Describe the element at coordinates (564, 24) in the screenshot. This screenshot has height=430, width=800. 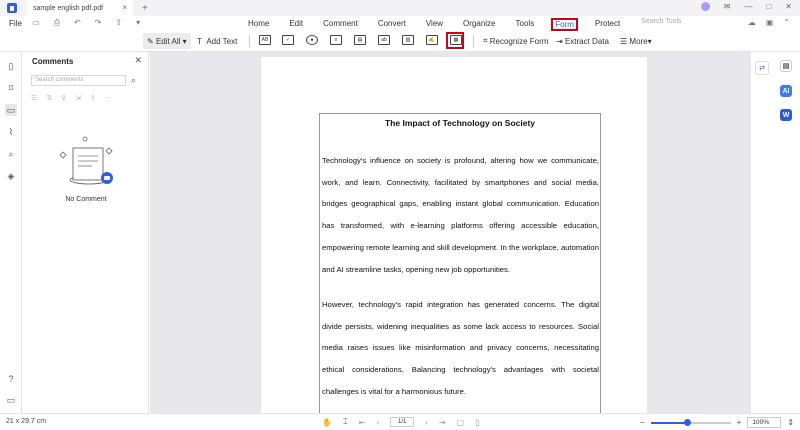
I see `tab-form: Form` at that location.